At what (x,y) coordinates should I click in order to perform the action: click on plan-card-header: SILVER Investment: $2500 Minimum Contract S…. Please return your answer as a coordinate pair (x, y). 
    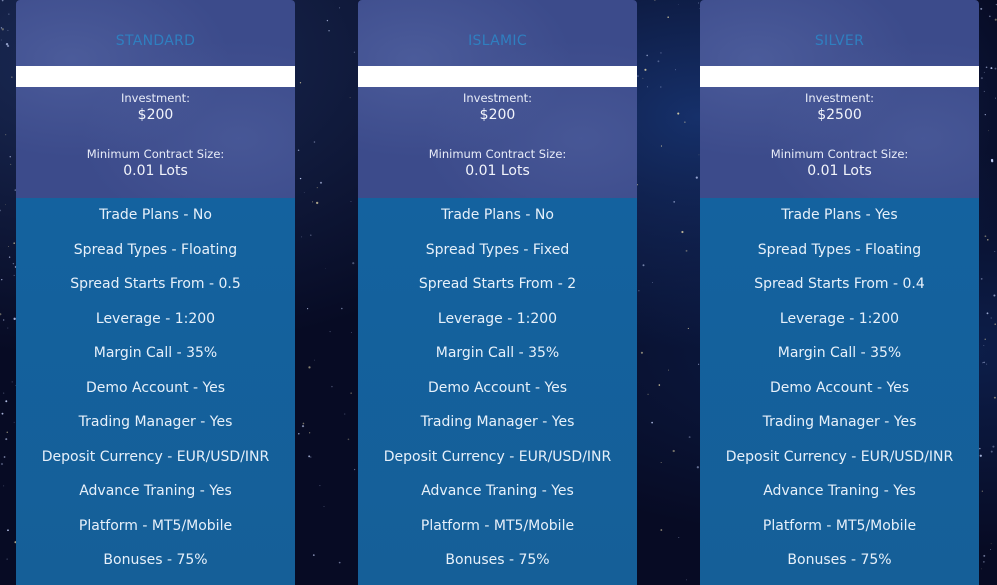
    Looking at the image, I should click on (839, 99).